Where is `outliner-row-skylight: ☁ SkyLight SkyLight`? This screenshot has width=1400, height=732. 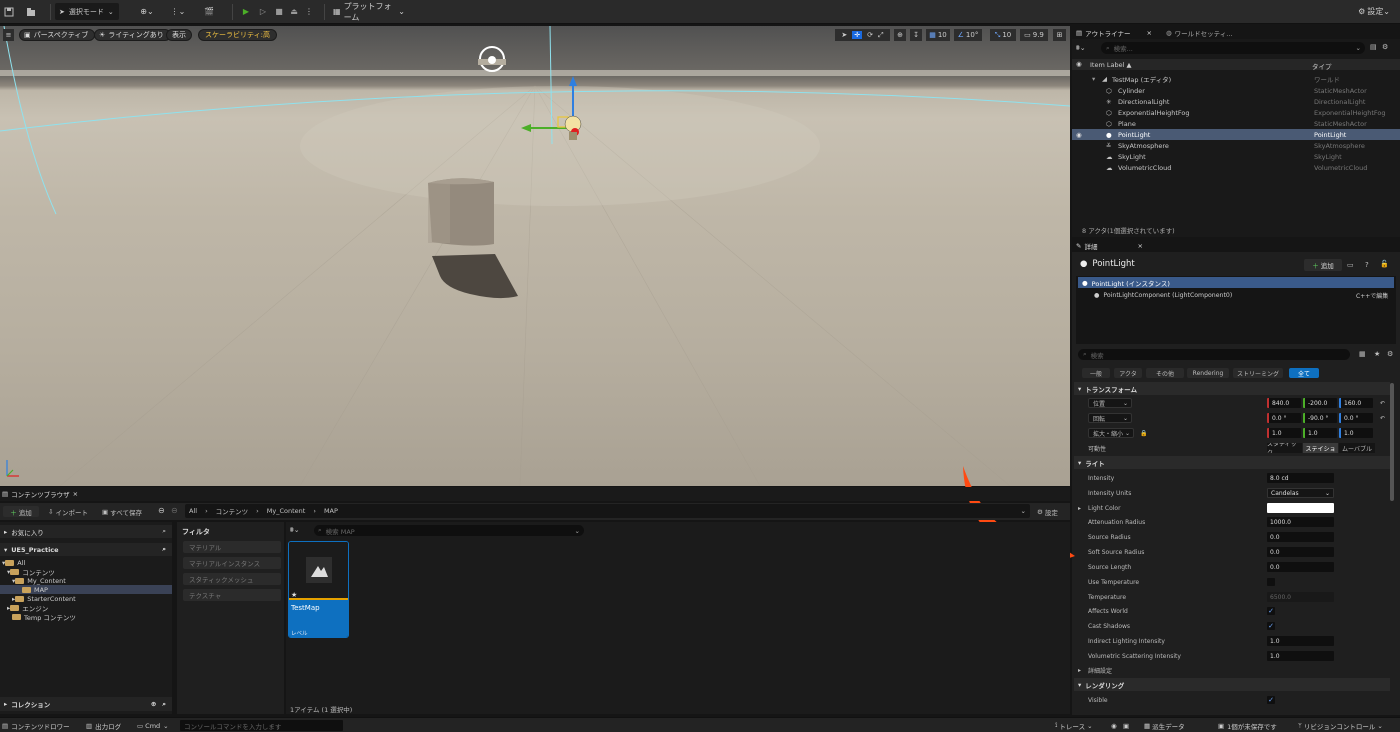
outliner-row-skylight: ☁ SkyLight SkyLight is located at coordinates (1236, 156).